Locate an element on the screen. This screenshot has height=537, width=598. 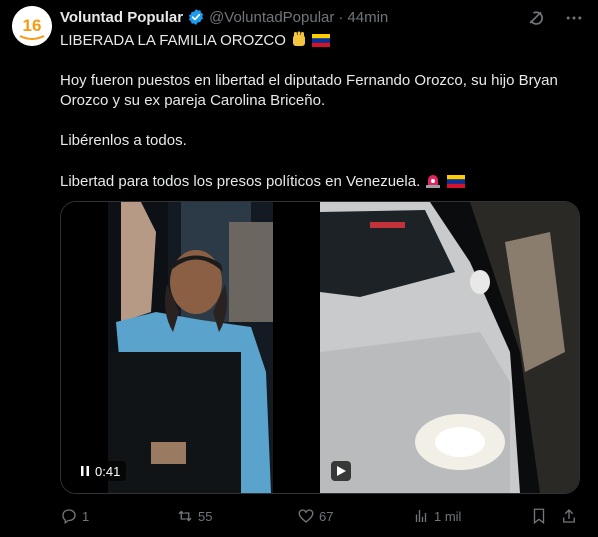
reply-button: 1 is located at coordinates (74, 516).